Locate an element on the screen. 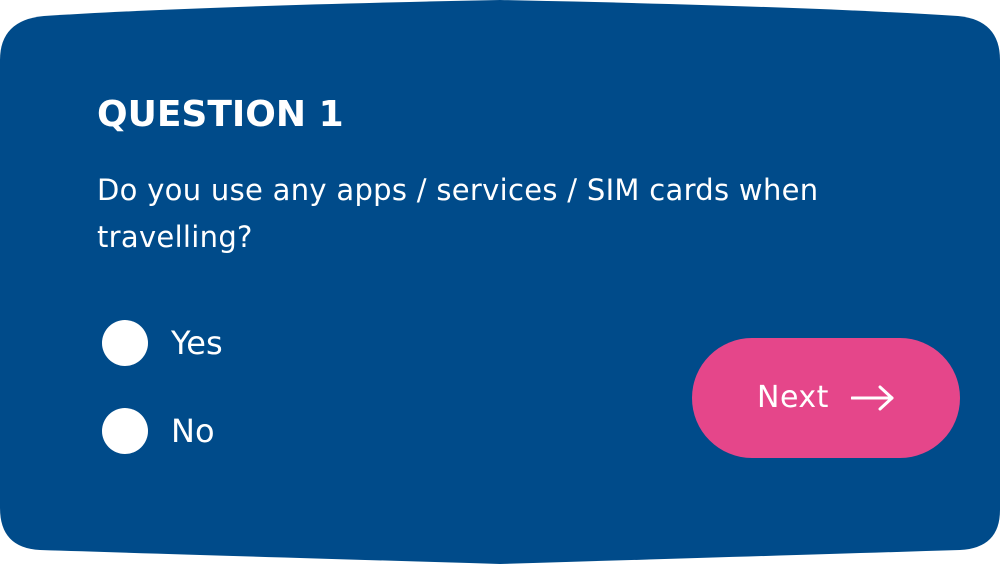 The height and width of the screenshot is (564, 1000). option-yes-label: Yes is located at coordinates (197, 343).